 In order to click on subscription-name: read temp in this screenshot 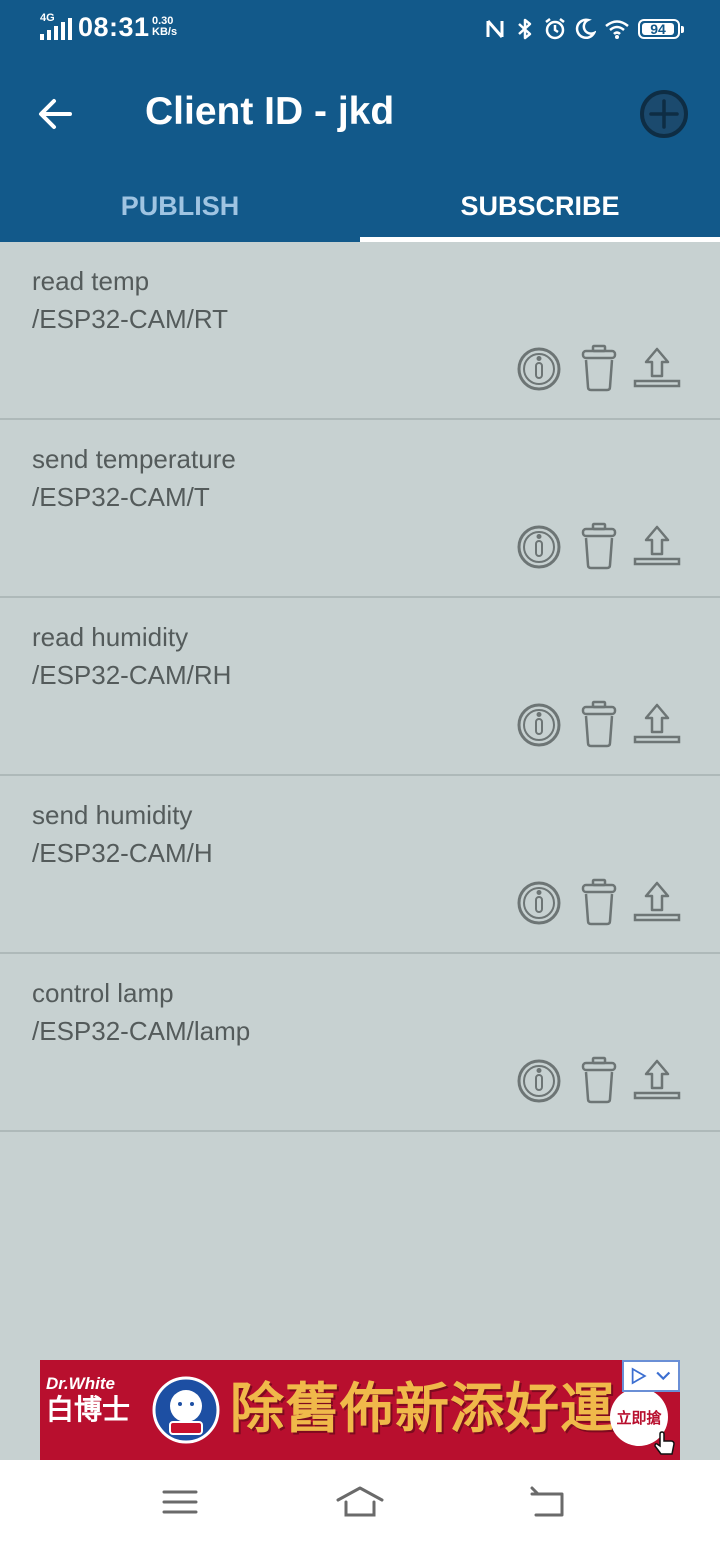, I will do `click(91, 281)`.